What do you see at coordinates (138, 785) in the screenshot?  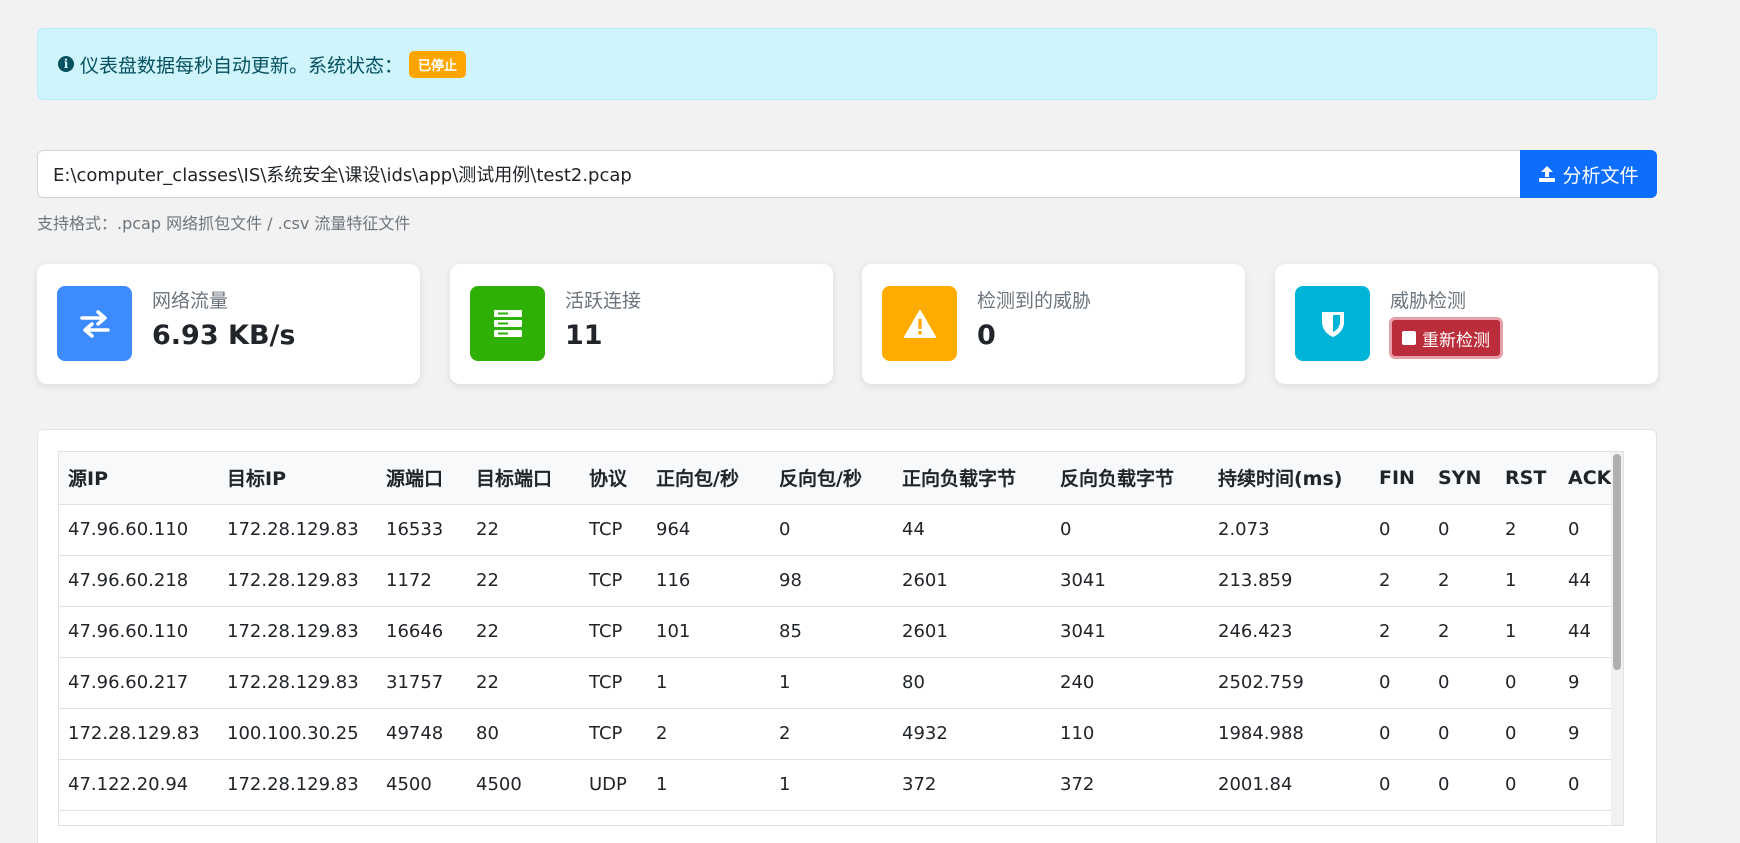 I see `table-cell: 47.122.20.94` at bounding box center [138, 785].